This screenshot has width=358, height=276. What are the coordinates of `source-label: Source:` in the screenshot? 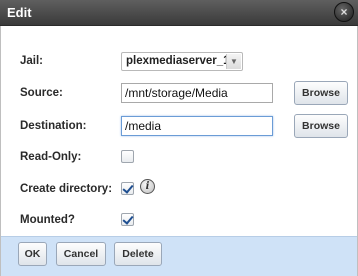 It's located at (41, 93).